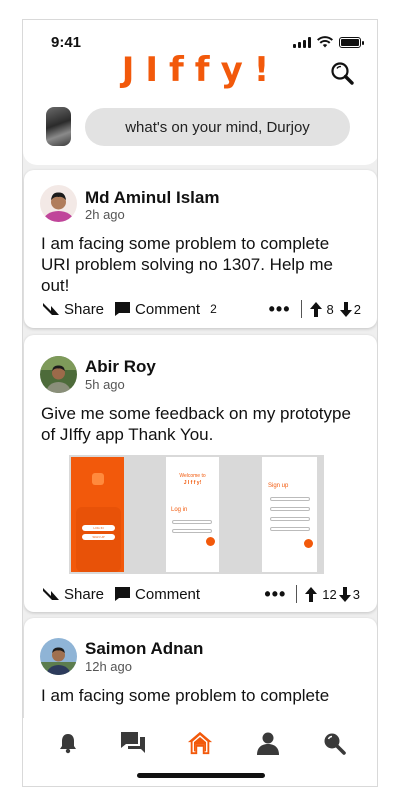  Describe the element at coordinates (278, 486) in the screenshot. I see `prototype-signup-title: Sign up` at that location.